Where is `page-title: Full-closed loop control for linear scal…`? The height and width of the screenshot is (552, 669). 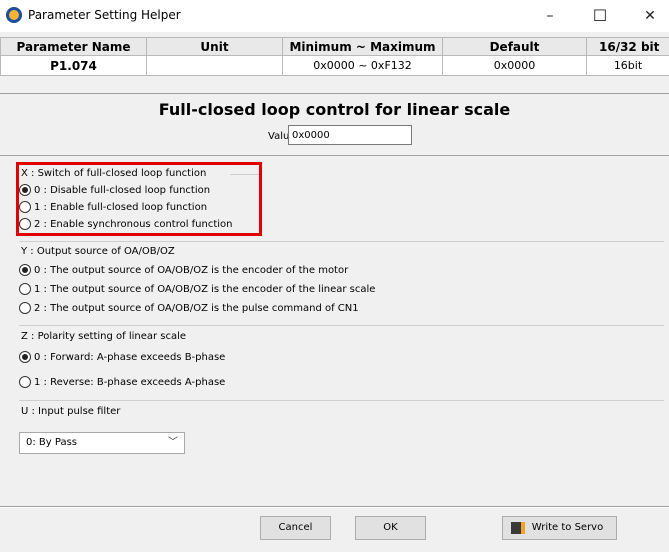 page-title: Full-closed loop control for linear scal… is located at coordinates (334, 109).